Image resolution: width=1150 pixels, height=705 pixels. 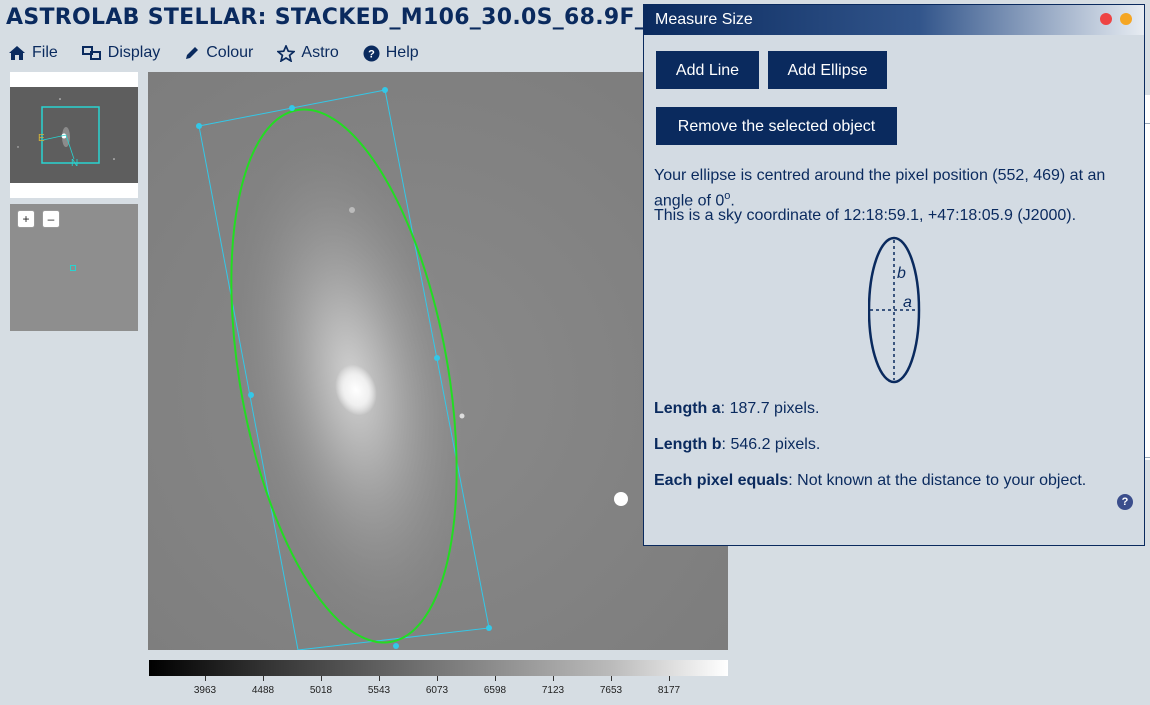 What do you see at coordinates (776, 126) in the screenshot?
I see `remove-selected-button: Remove the selected object` at bounding box center [776, 126].